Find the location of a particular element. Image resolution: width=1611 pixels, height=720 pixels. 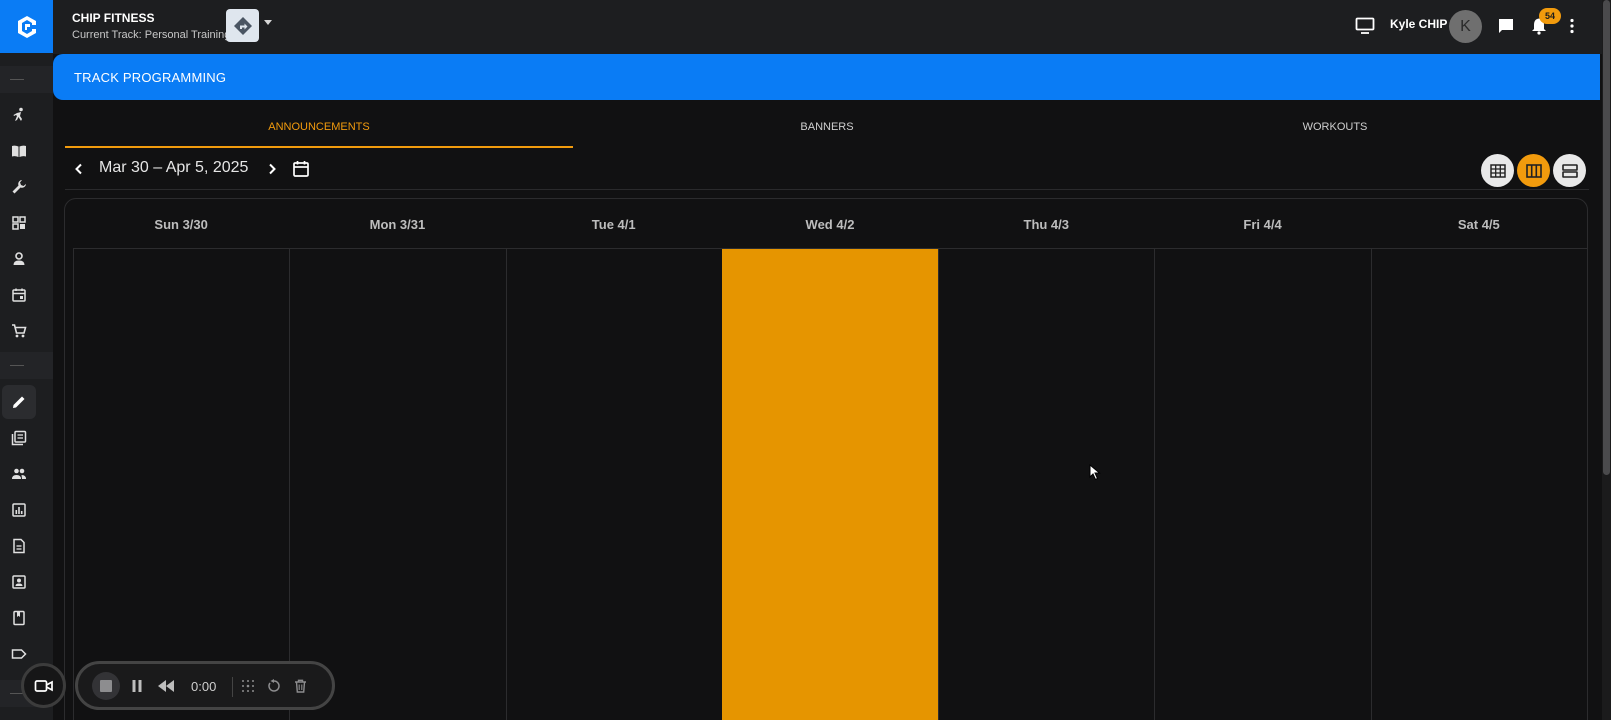

track-dropdown-caret is located at coordinates (268, 22).